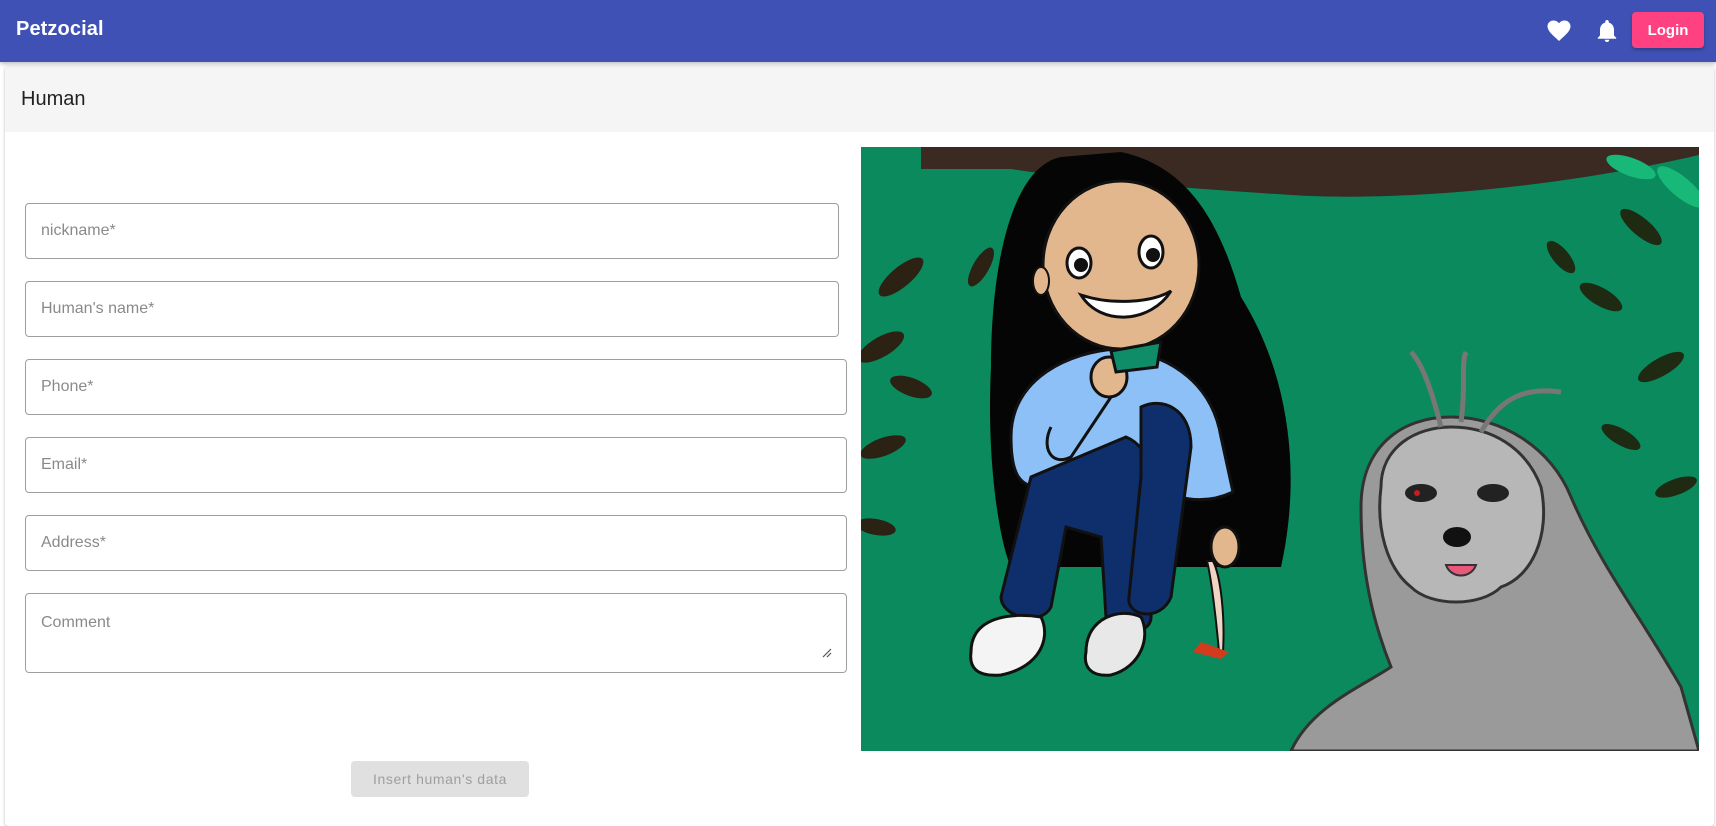  I want to click on human-name-field, so click(432, 309).